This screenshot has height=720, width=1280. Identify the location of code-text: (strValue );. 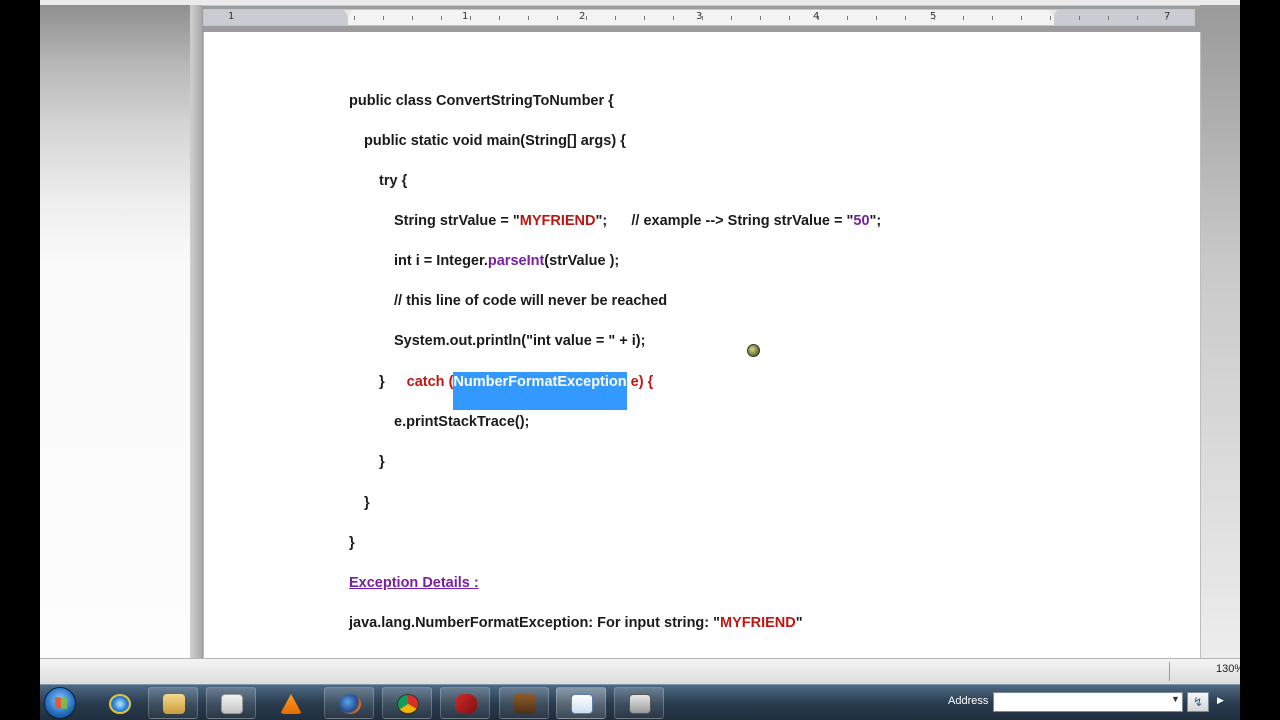
(582, 261).